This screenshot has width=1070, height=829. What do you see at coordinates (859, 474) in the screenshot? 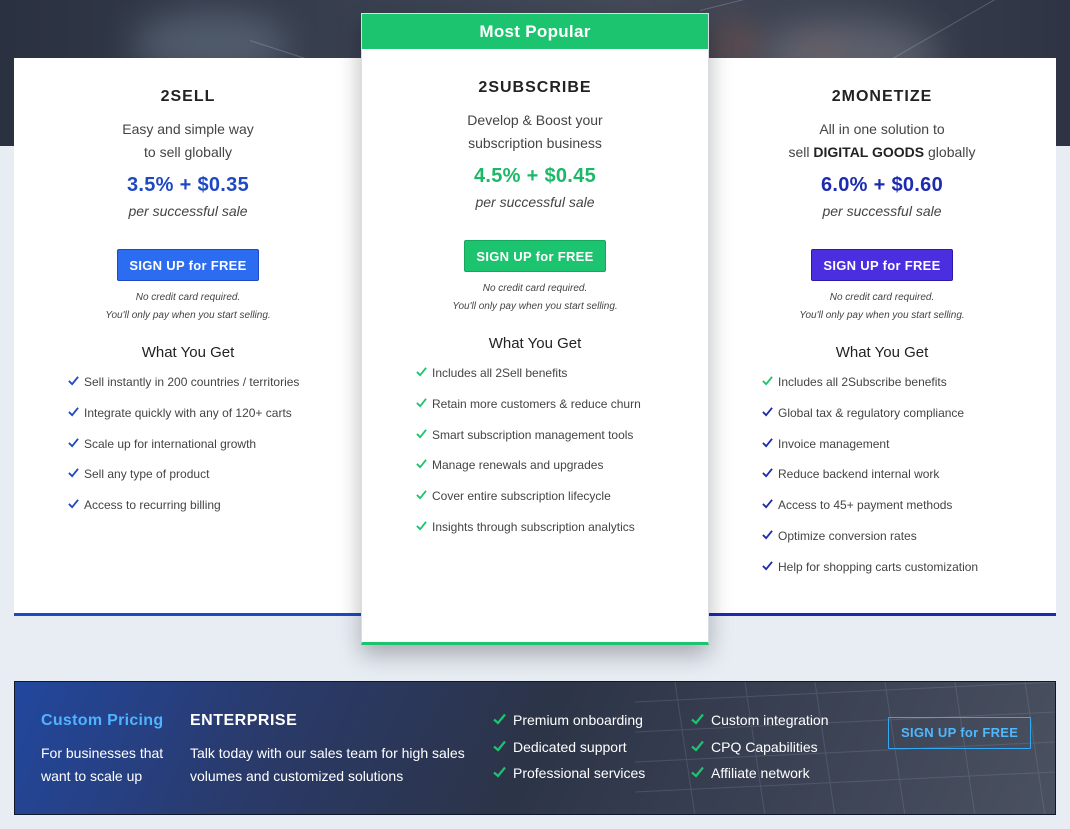
I see `feature-text: Reduce backend internal work` at bounding box center [859, 474].